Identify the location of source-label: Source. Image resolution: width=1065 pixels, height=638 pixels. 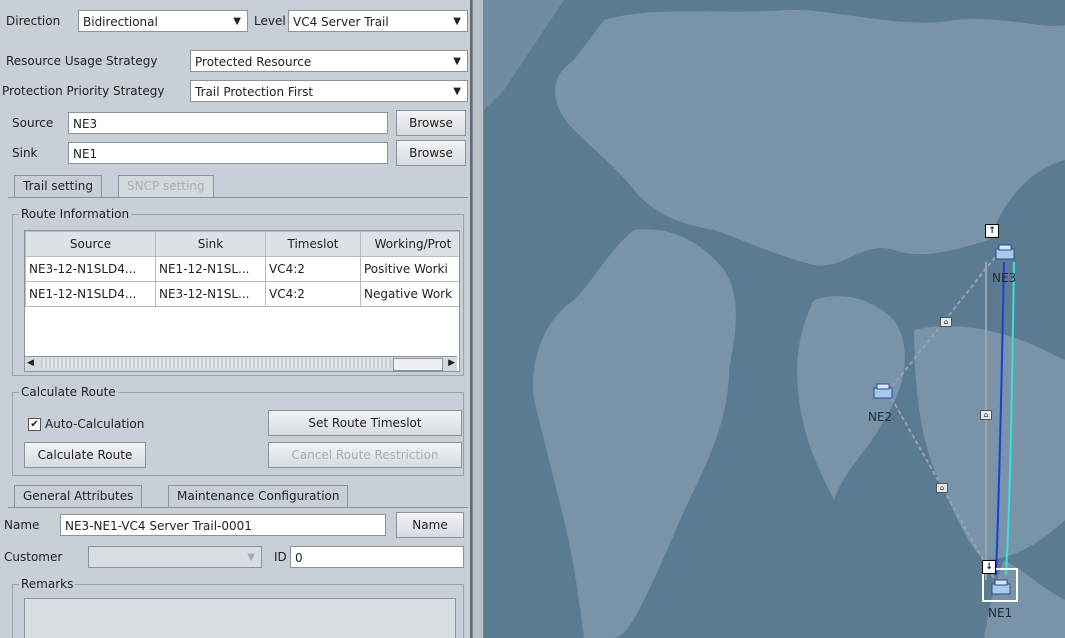
(33, 123).